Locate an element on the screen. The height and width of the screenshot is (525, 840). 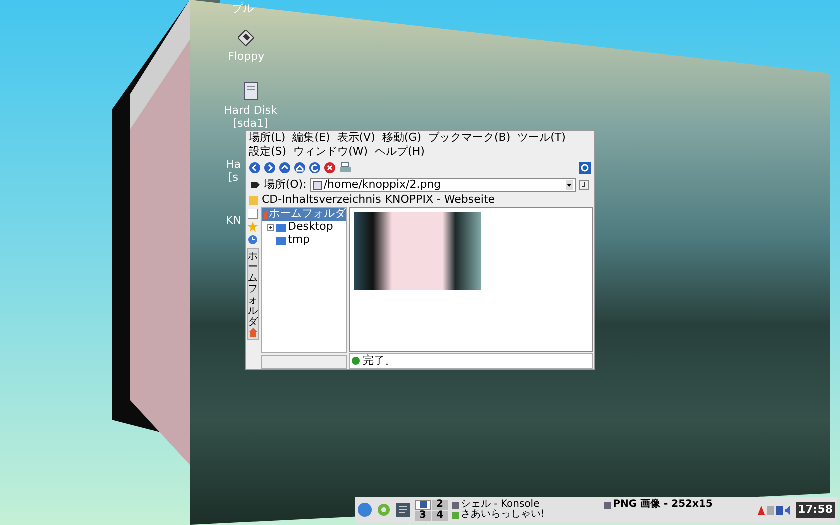
bookmark-link: CD-Inhaltsverzeichnis is located at coordinates (322, 200).